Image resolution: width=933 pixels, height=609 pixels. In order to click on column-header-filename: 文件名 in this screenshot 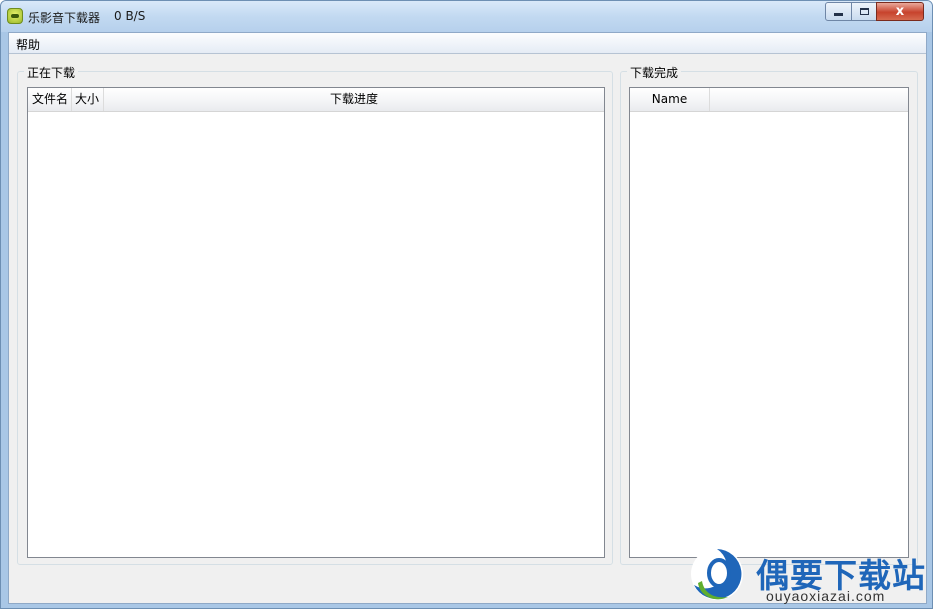, I will do `click(50, 99)`.